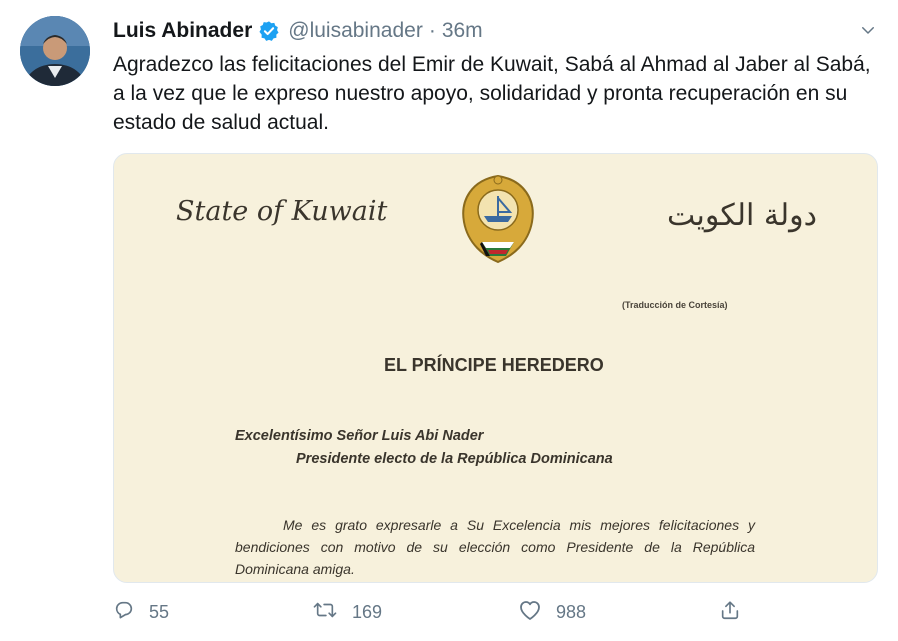 Image resolution: width=898 pixels, height=641 pixels. I want to click on share-icon, so click(730, 612).